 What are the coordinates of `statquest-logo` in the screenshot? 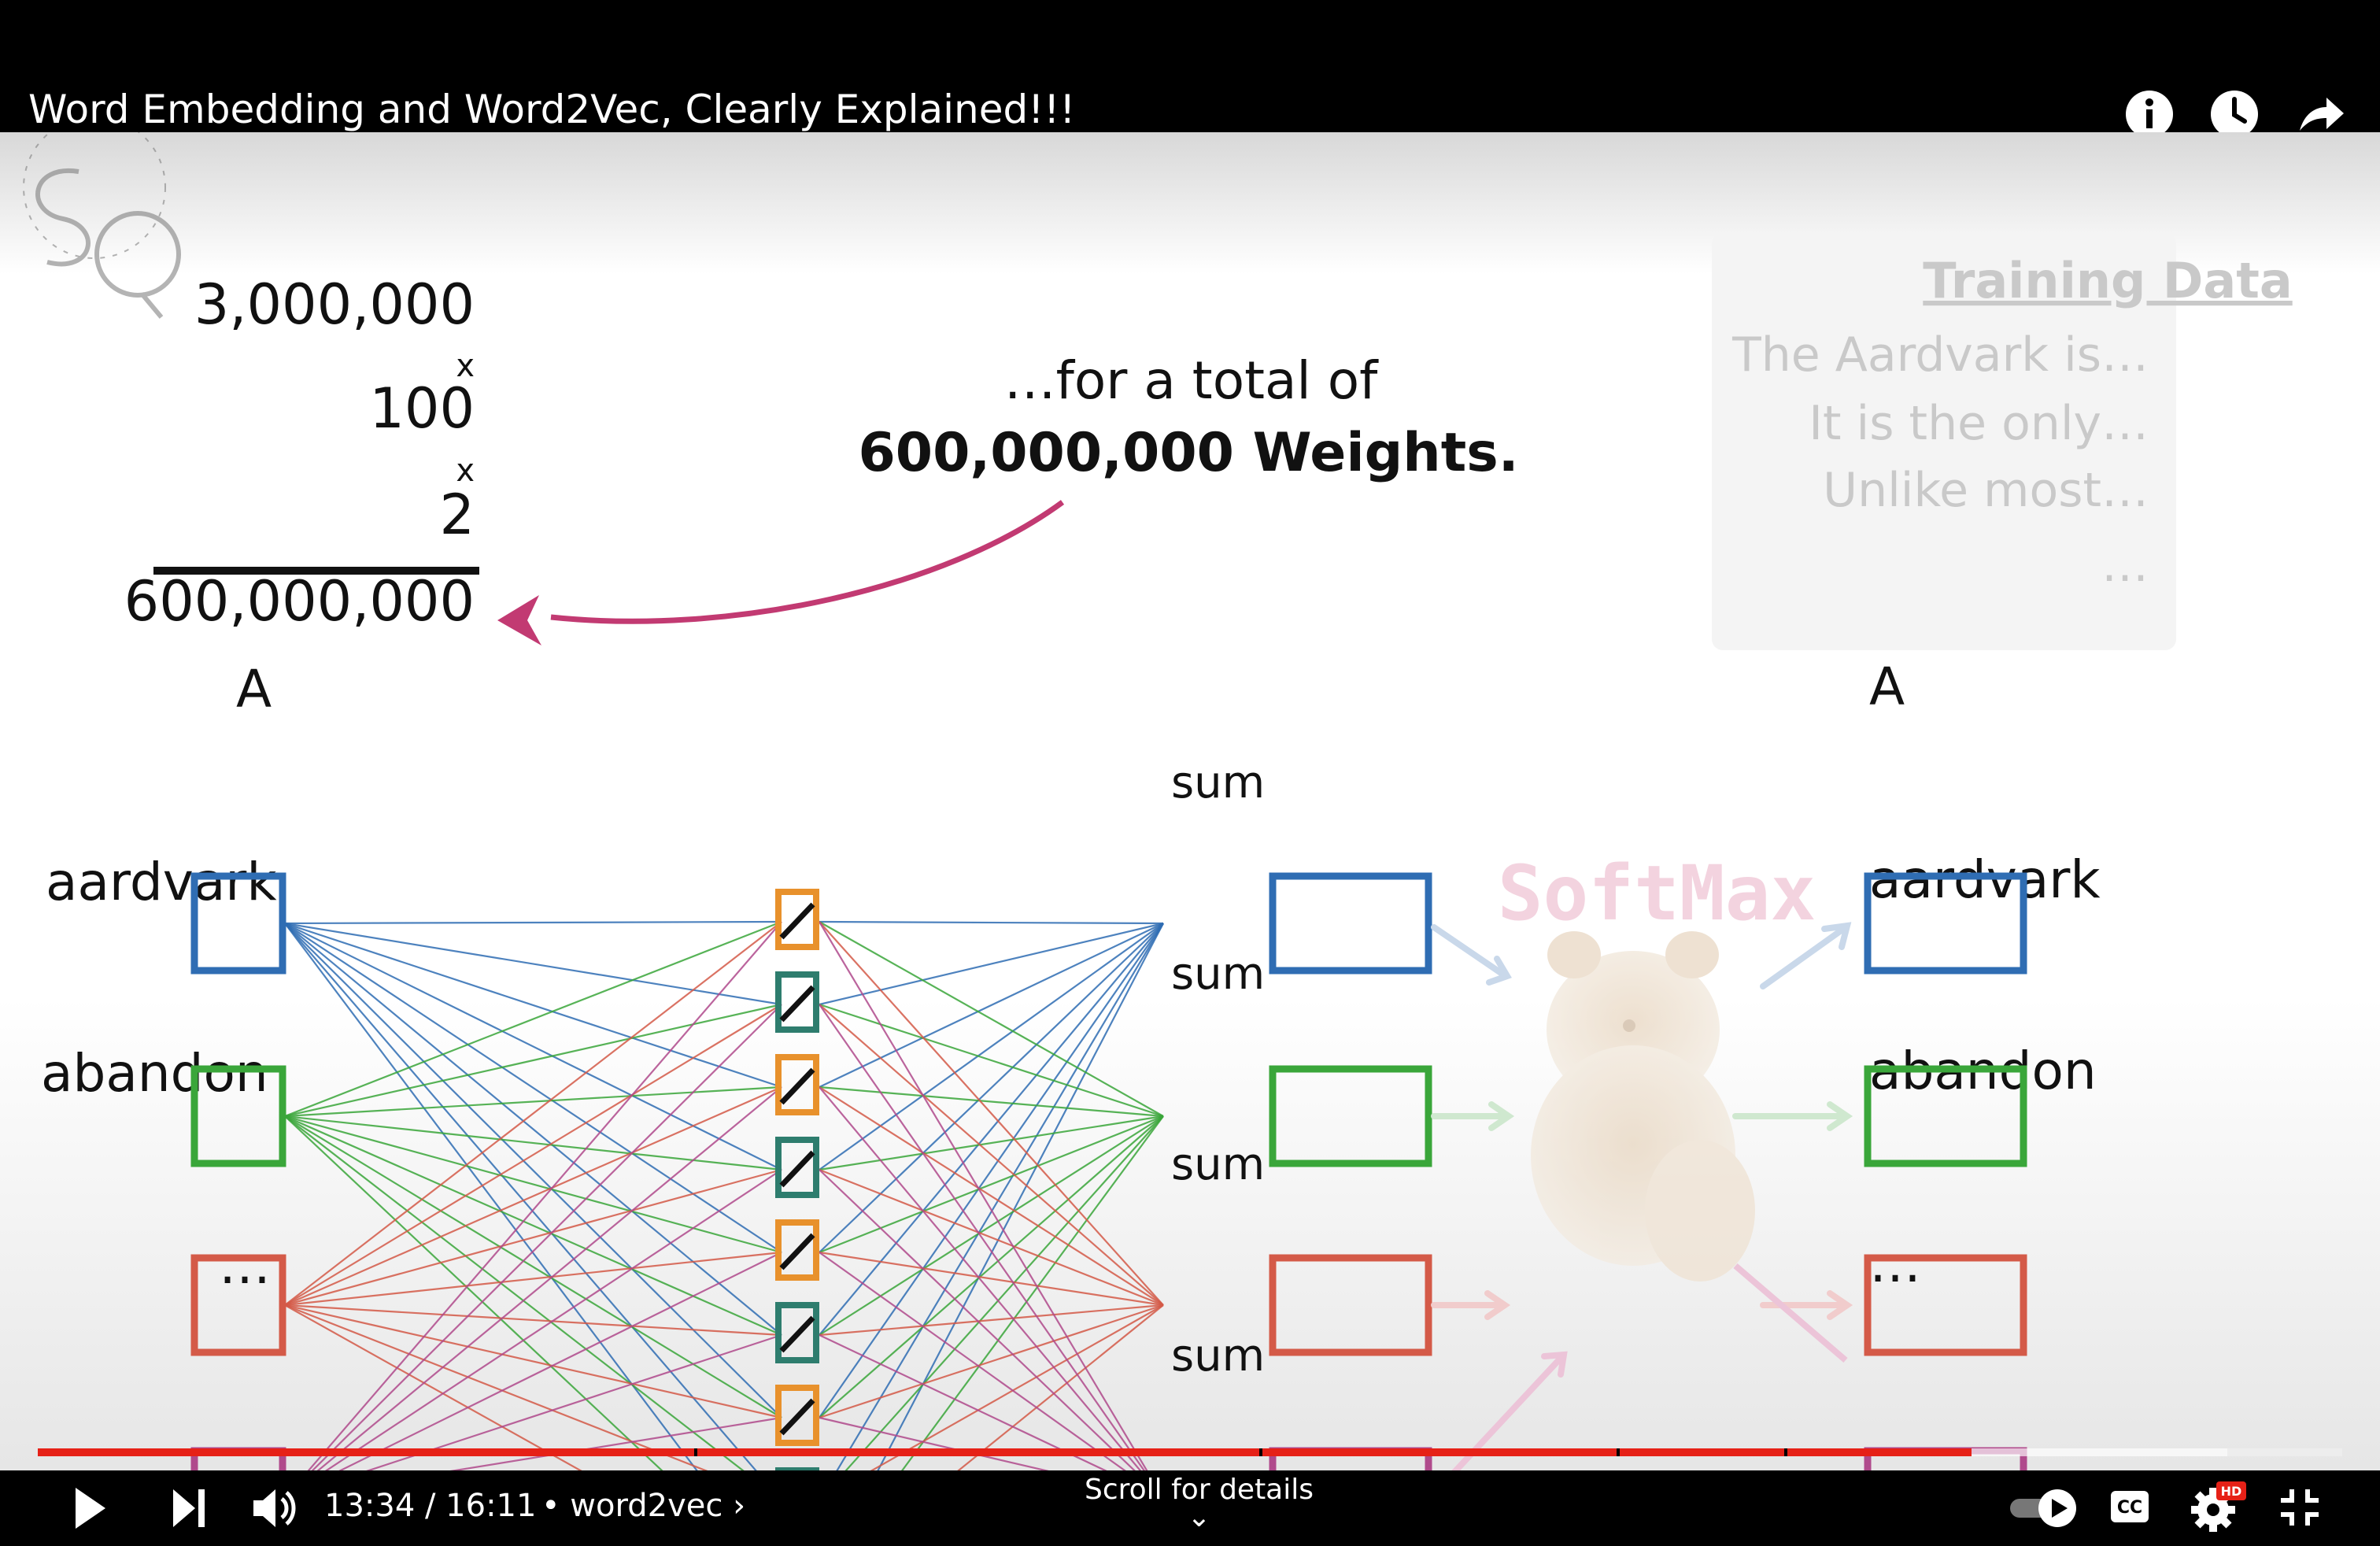 It's located at (102, 225).